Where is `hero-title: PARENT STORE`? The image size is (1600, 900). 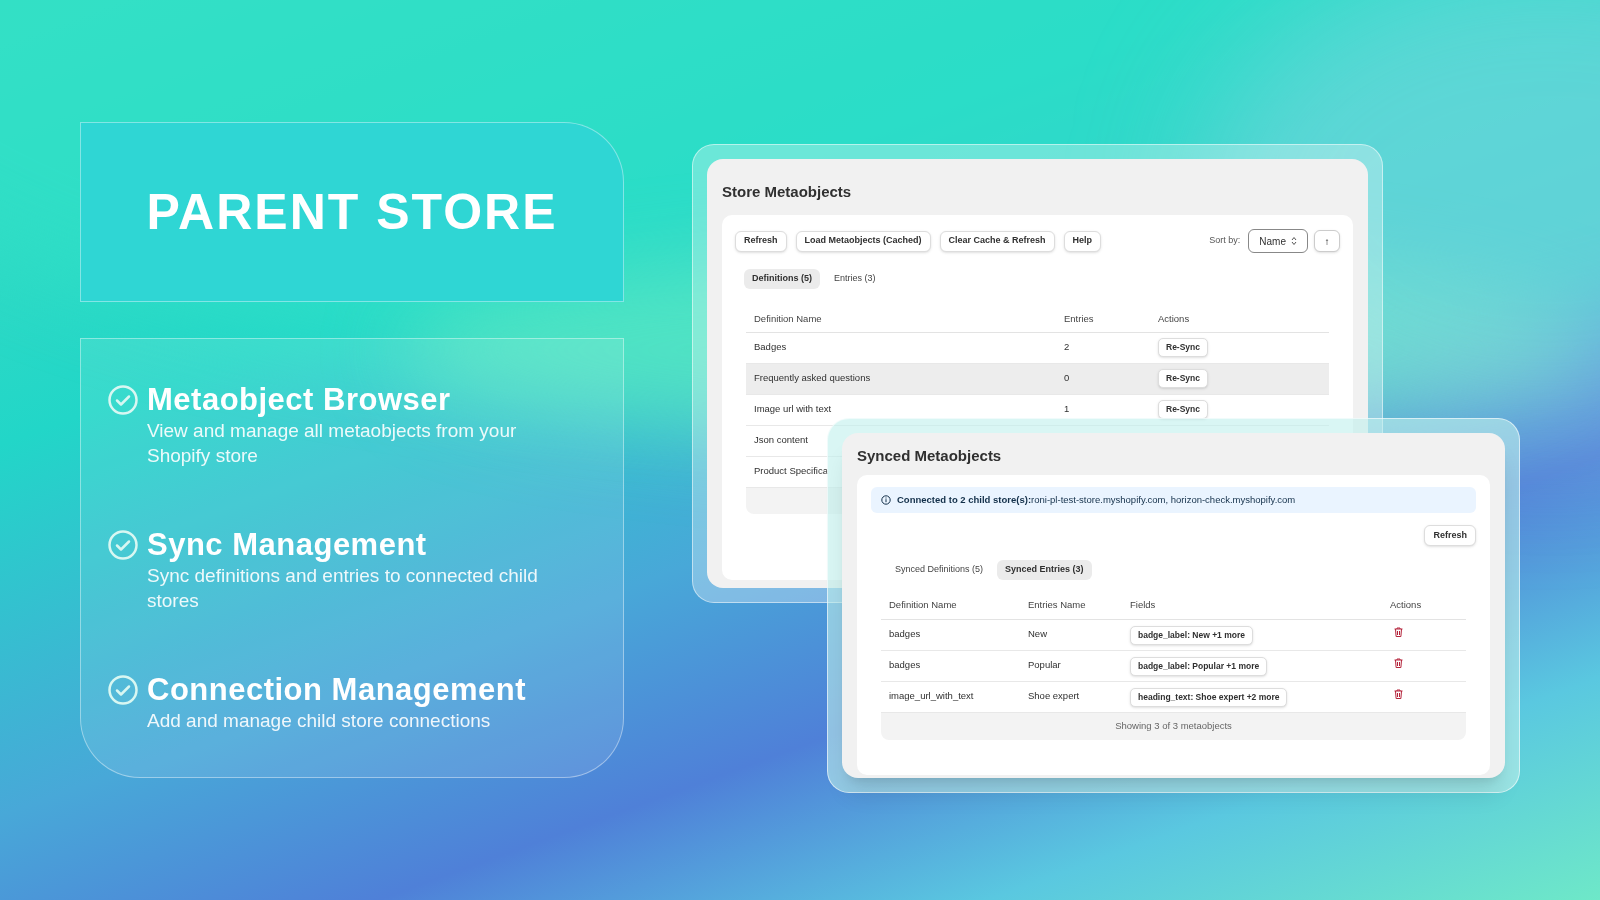 hero-title: PARENT STORE is located at coordinates (352, 212).